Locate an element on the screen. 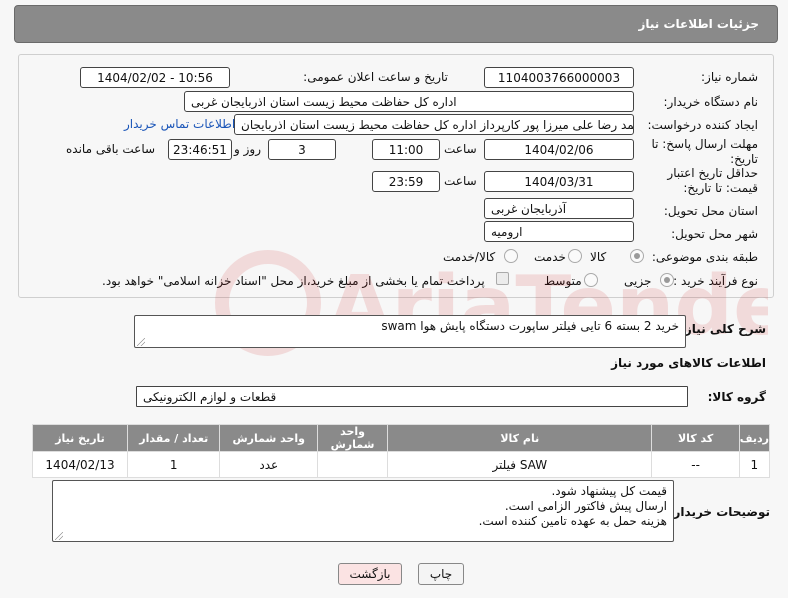 The width and height of the screenshot is (788, 598). description-label: شرح کلی نیاز: is located at coordinates (723, 329).